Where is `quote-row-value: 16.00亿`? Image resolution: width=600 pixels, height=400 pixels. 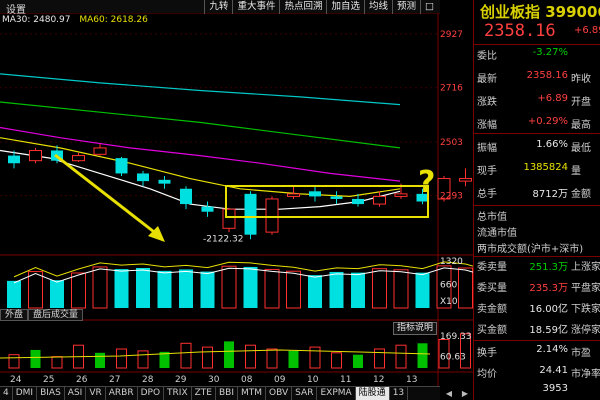 quote-row-value: 16.00亿 is located at coordinates (548, 309).